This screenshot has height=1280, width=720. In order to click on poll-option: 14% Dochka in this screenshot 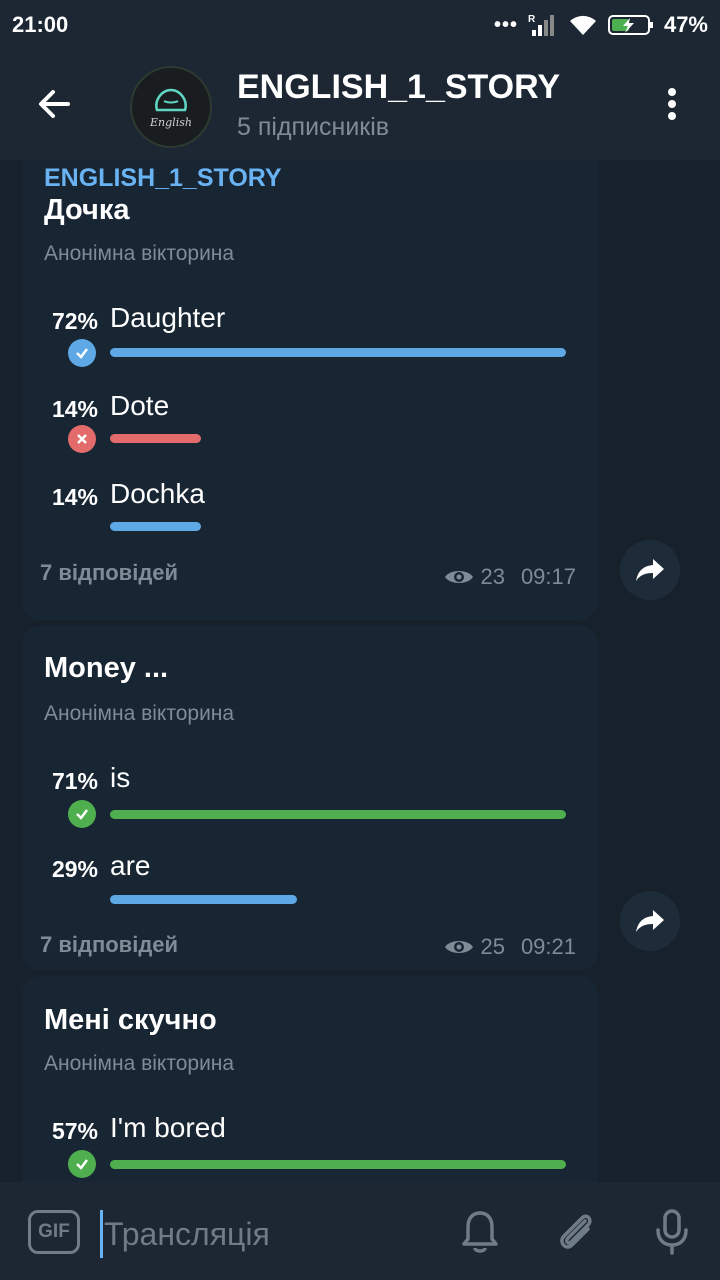, I will do `click(310, 521)`.